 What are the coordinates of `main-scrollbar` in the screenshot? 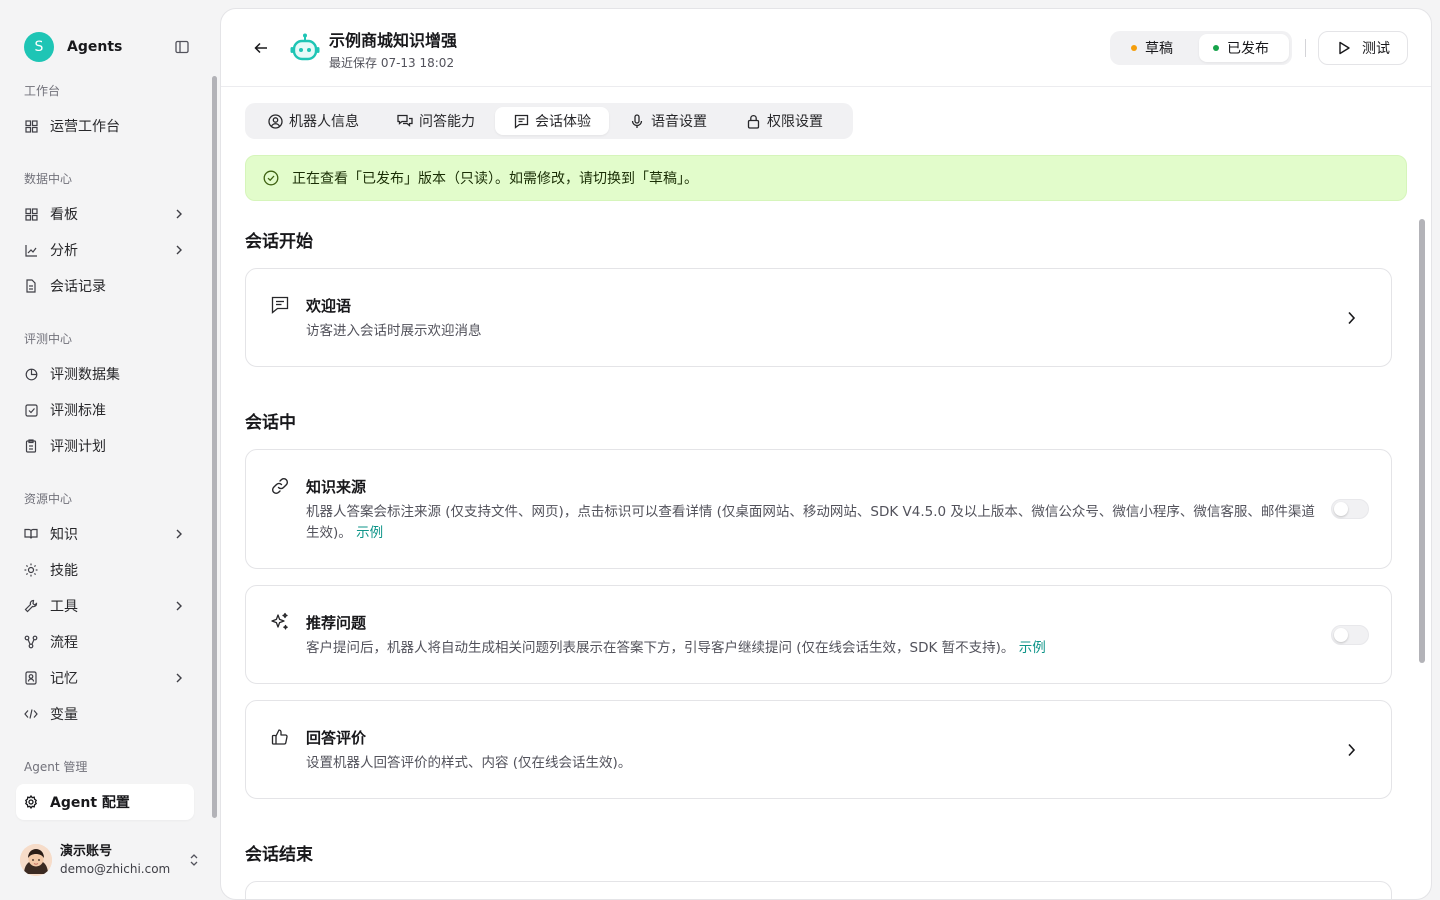 It's located at (1422, 441).